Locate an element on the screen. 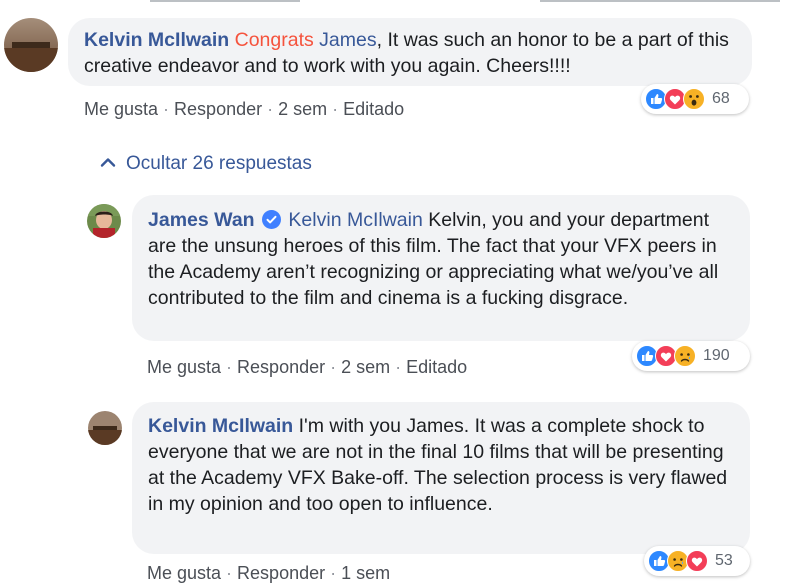 This screenshot has width=800, height=586. avatar-kelvin-reply is located at coordinates (105, 428).